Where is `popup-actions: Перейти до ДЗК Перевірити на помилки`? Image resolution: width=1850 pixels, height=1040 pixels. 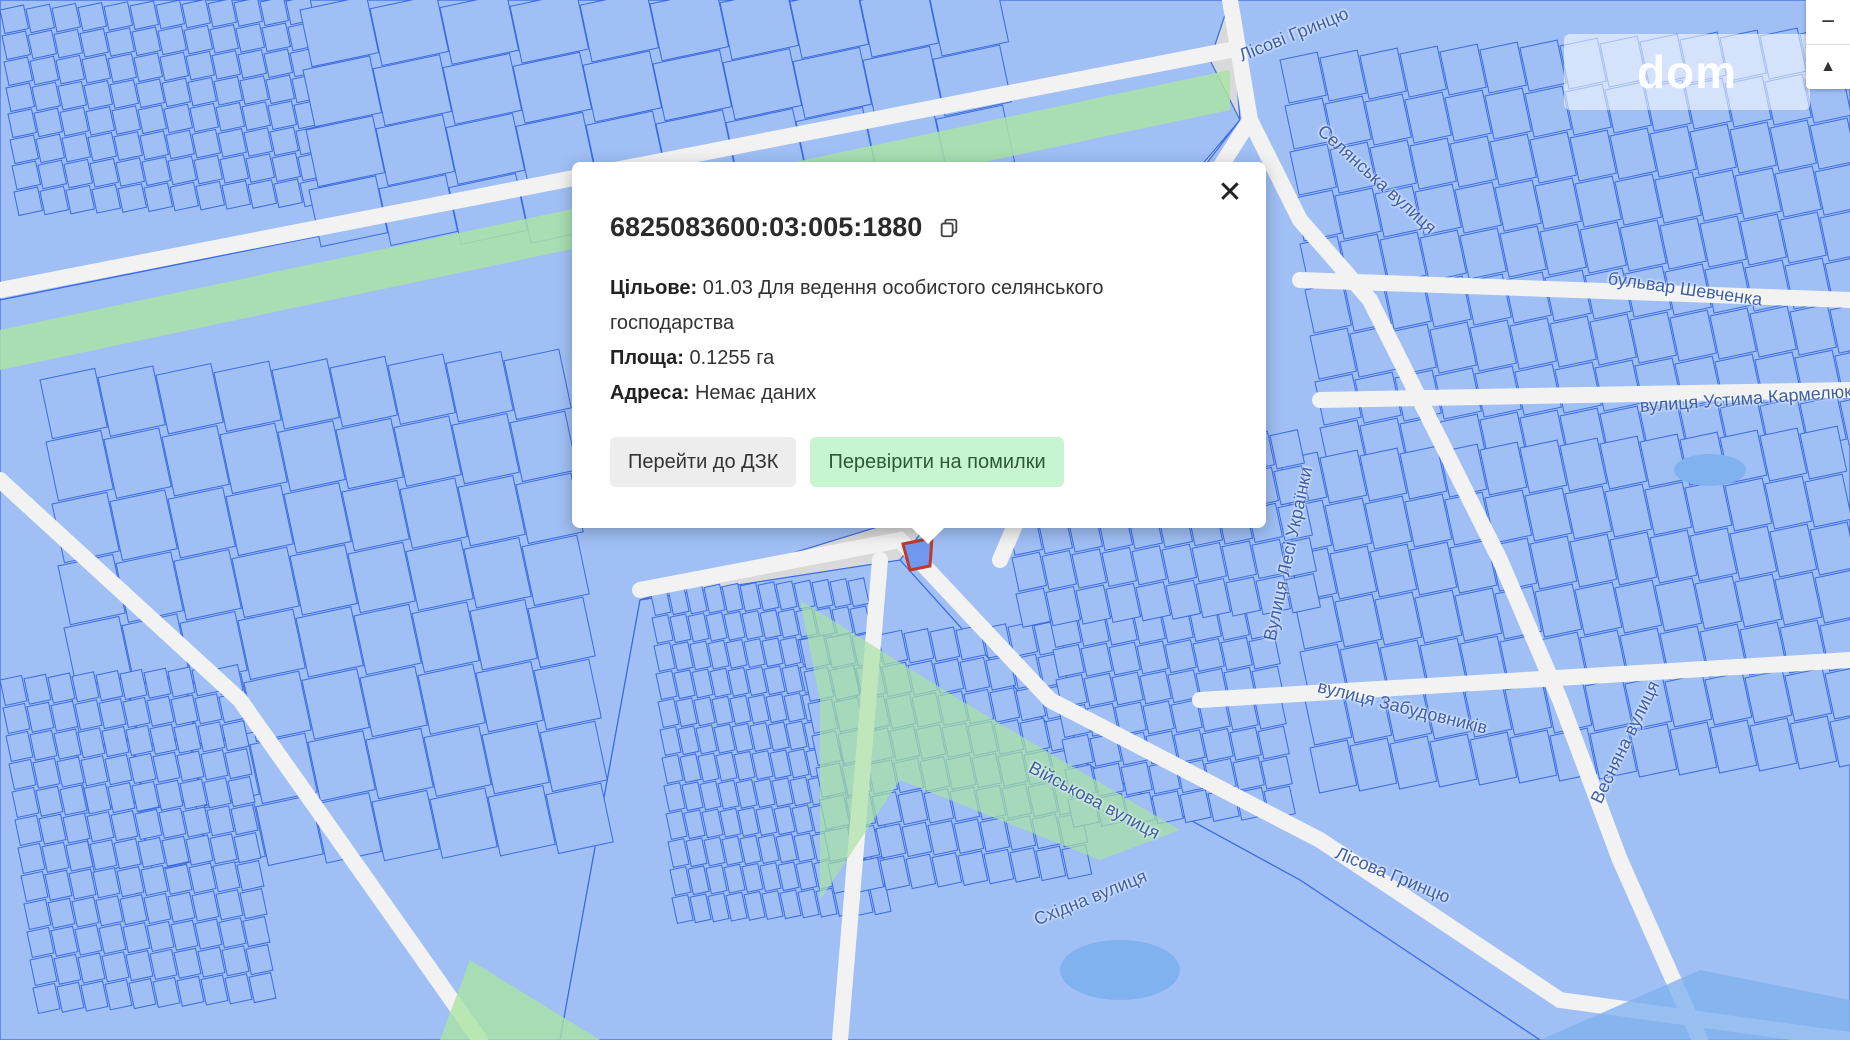
popup-actions: Перейти до ДЗК Перевірити на помилки is located at coordinates (919, 462).